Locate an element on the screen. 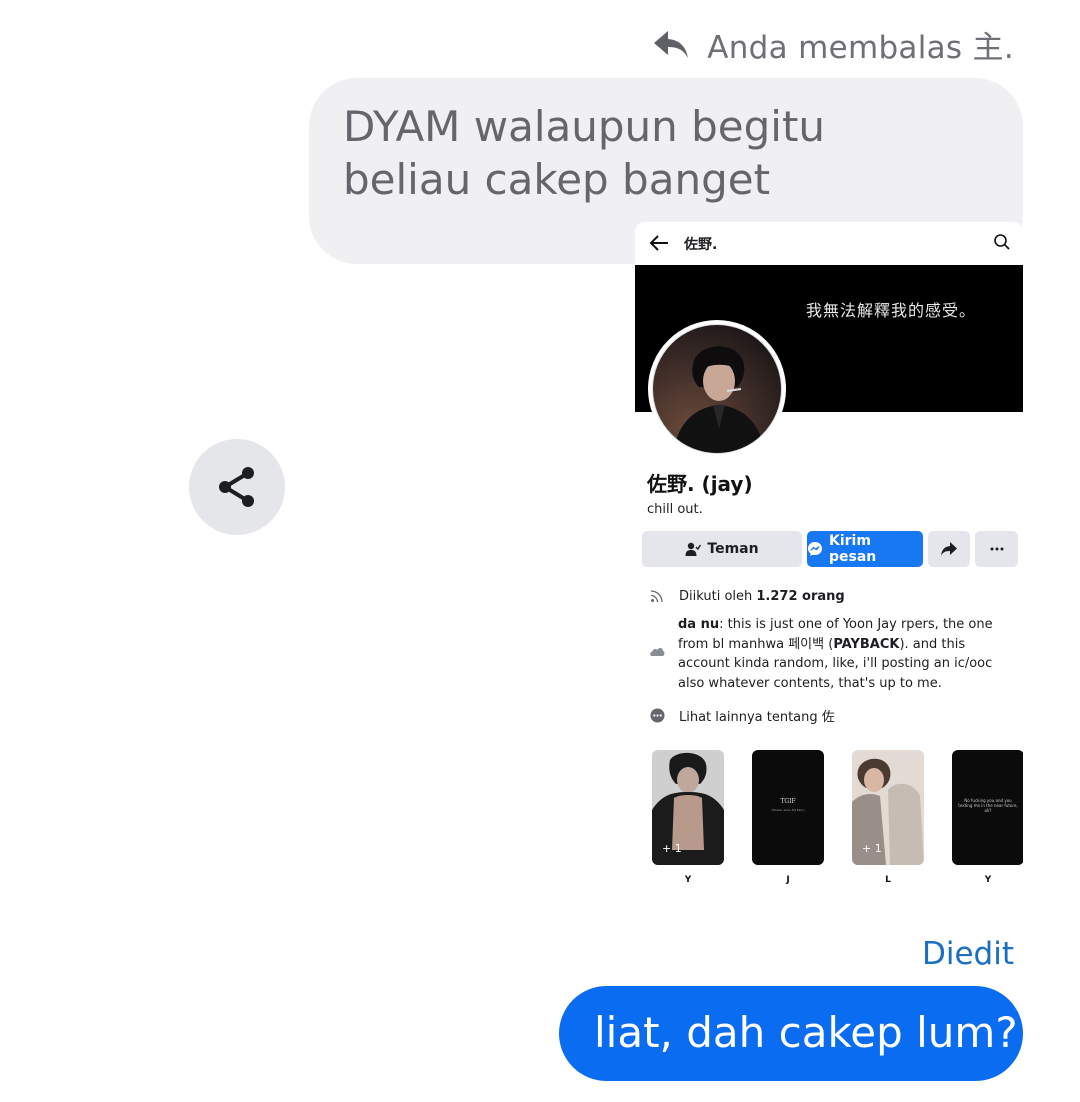 This screenshot has width=1080, height=1102. featured-photo-2-caption: TGIF is located at coordinates (788, 801).